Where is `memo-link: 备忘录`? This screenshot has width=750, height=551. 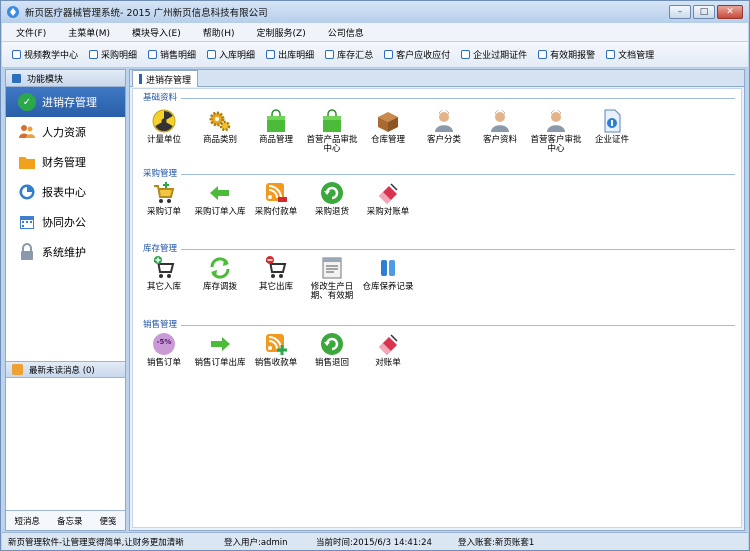 memo-link: 备忘录 is located at coordinates (70, 521).